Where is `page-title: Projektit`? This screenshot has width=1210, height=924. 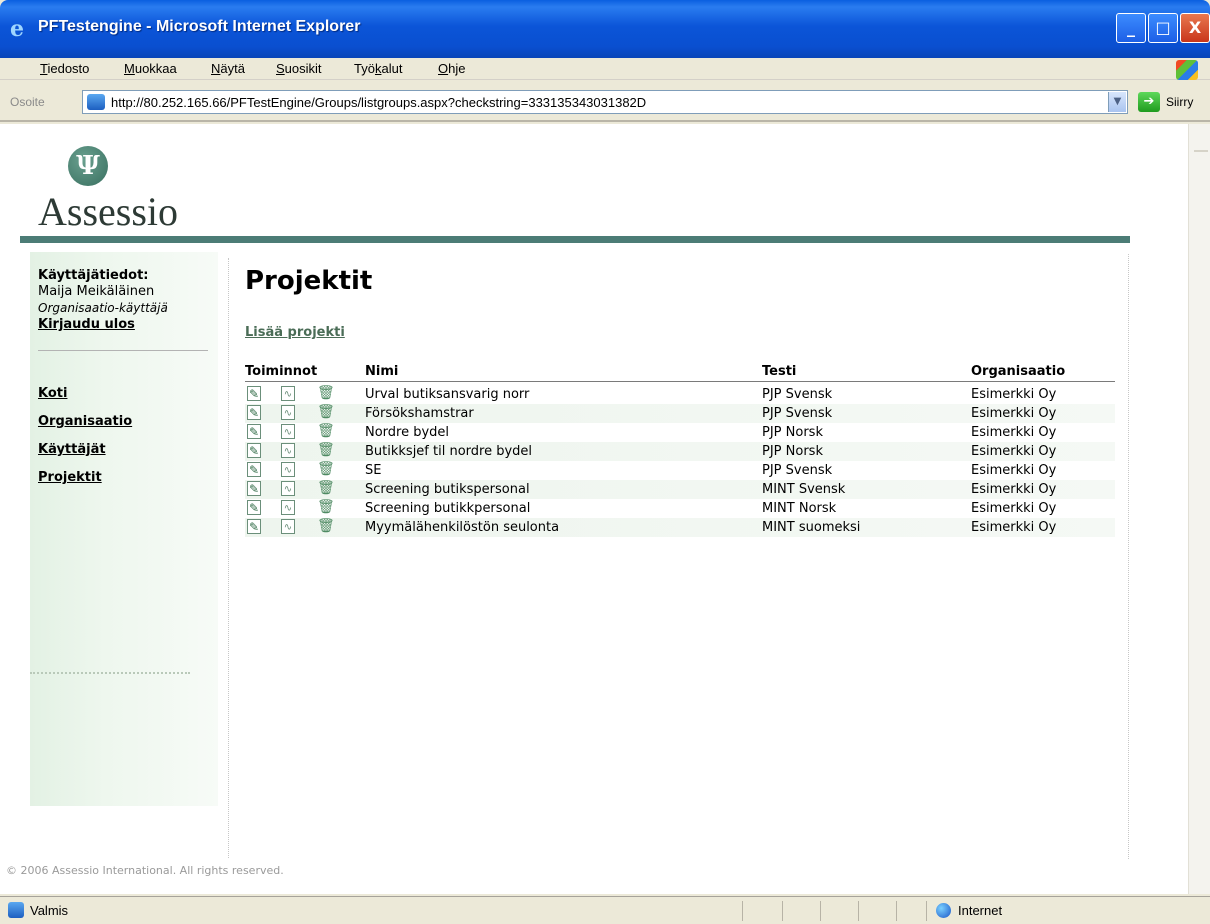
page-title: Projektit is located at coordinates (309, 281).